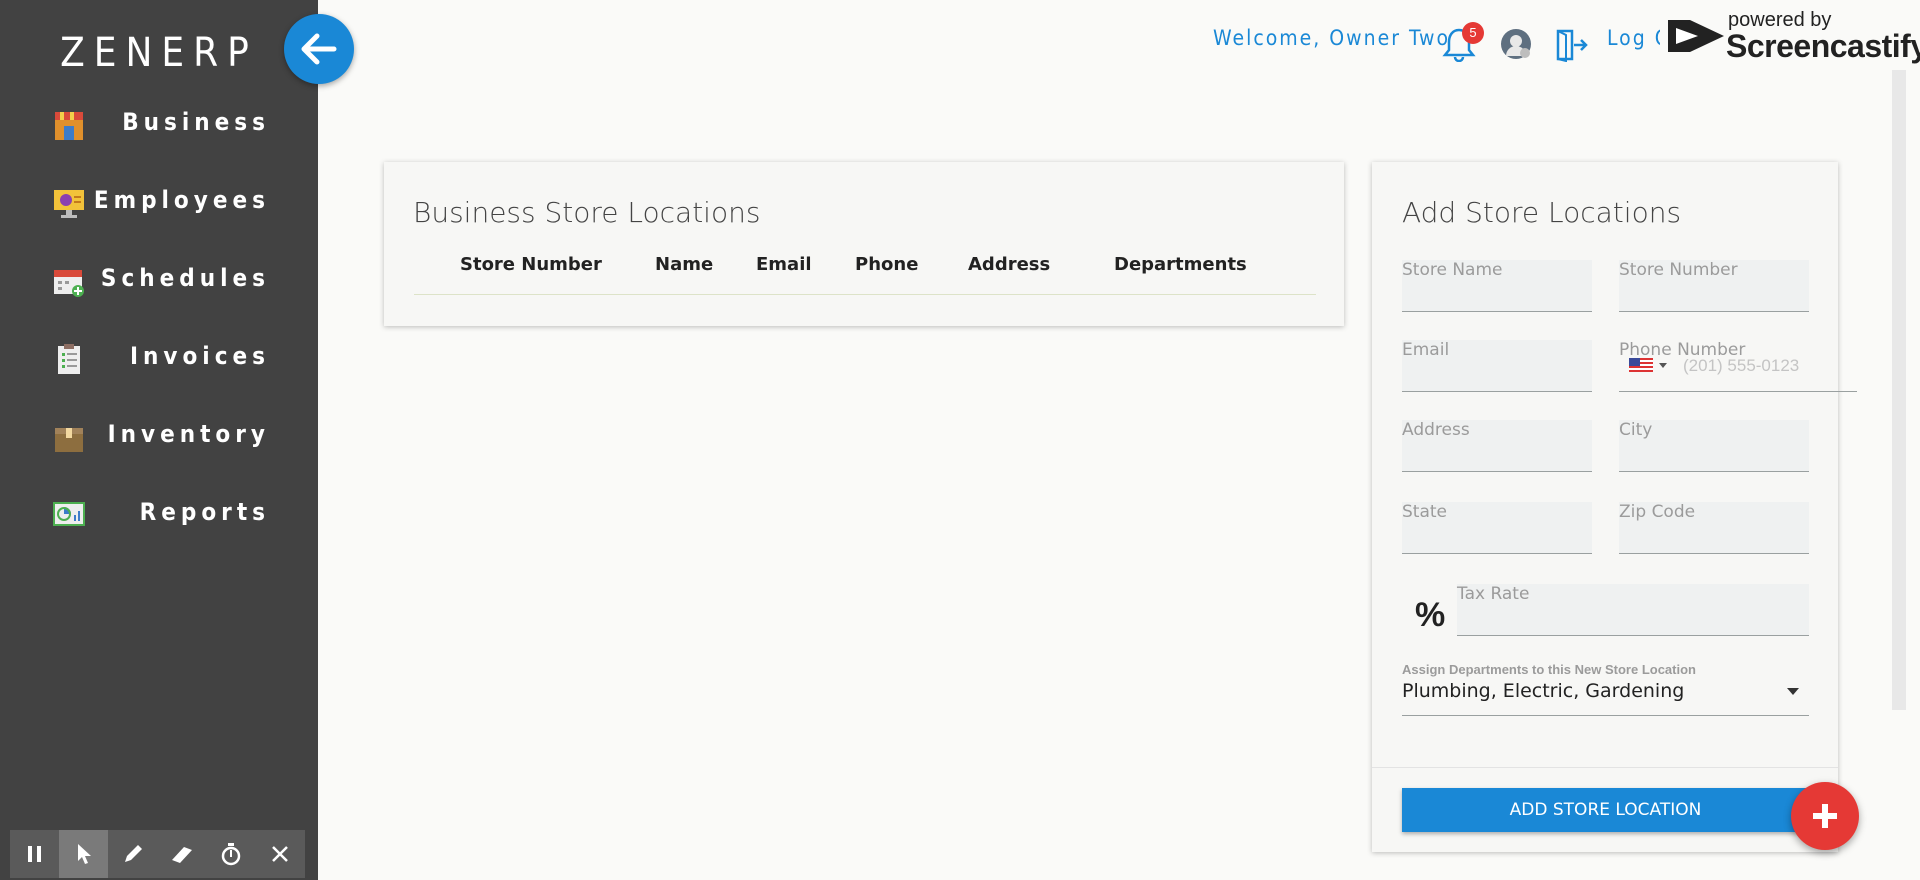  What do you see at coordinates (886, 264) in the screenshot?
I see `column-header-phone: Phone` at bounding box center [886, 264].